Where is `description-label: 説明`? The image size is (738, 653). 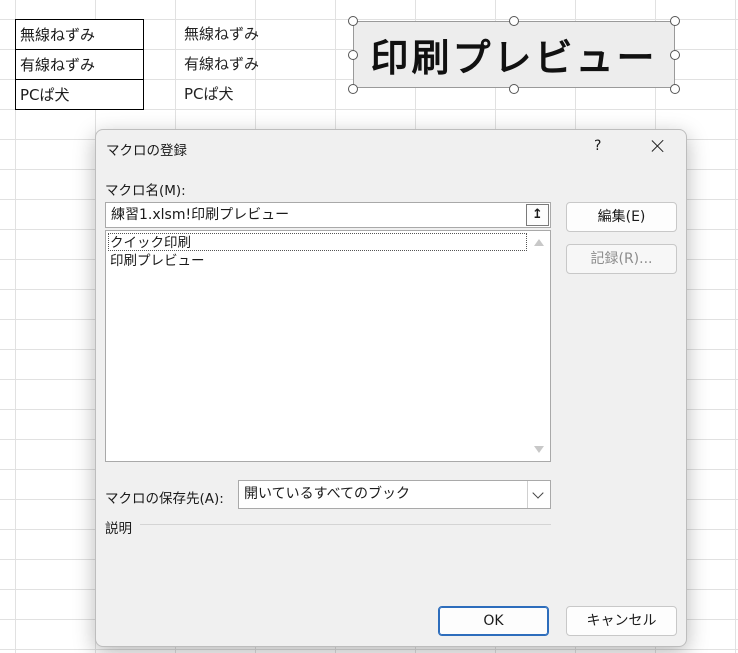
description-label: 説明 is located at coordinates (118, 529).